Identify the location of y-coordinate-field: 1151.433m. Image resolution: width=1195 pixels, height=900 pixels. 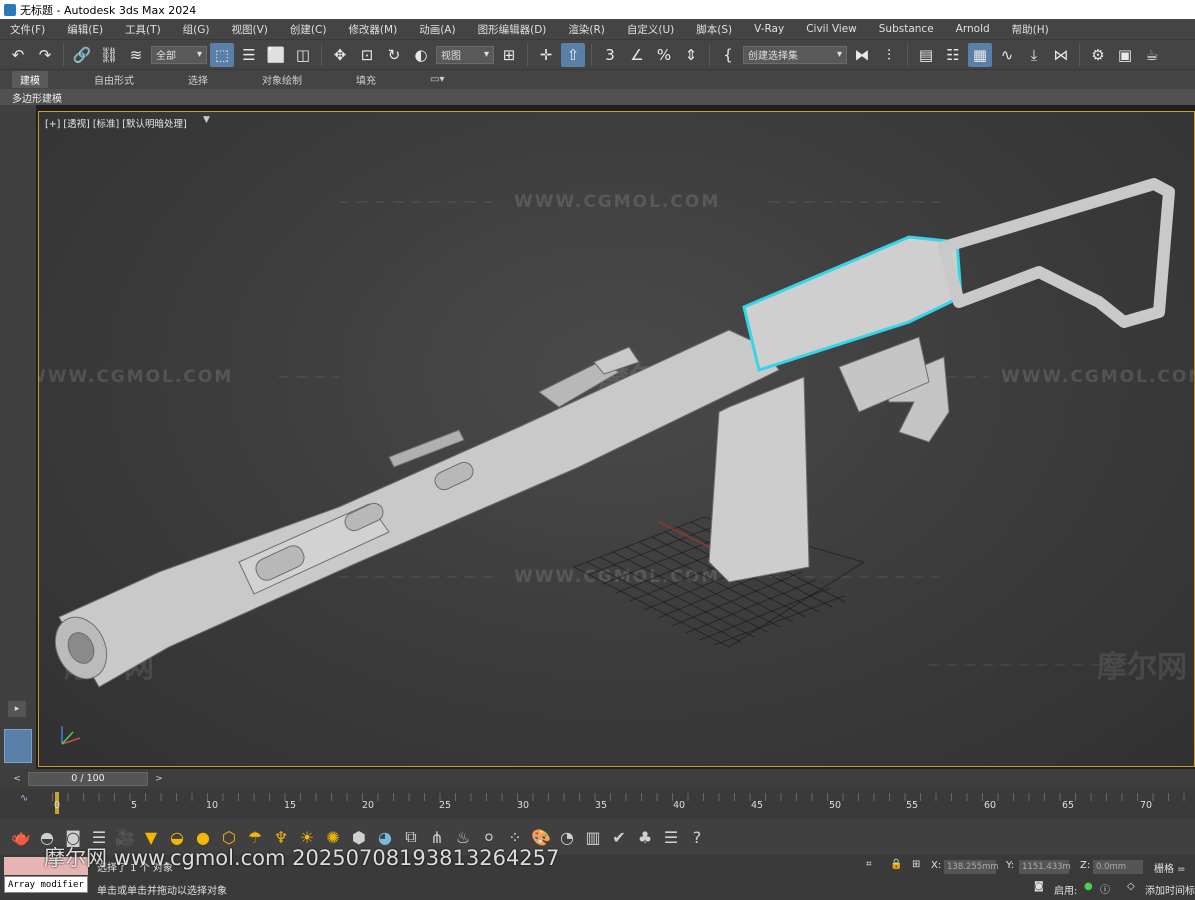
(1045, 867).